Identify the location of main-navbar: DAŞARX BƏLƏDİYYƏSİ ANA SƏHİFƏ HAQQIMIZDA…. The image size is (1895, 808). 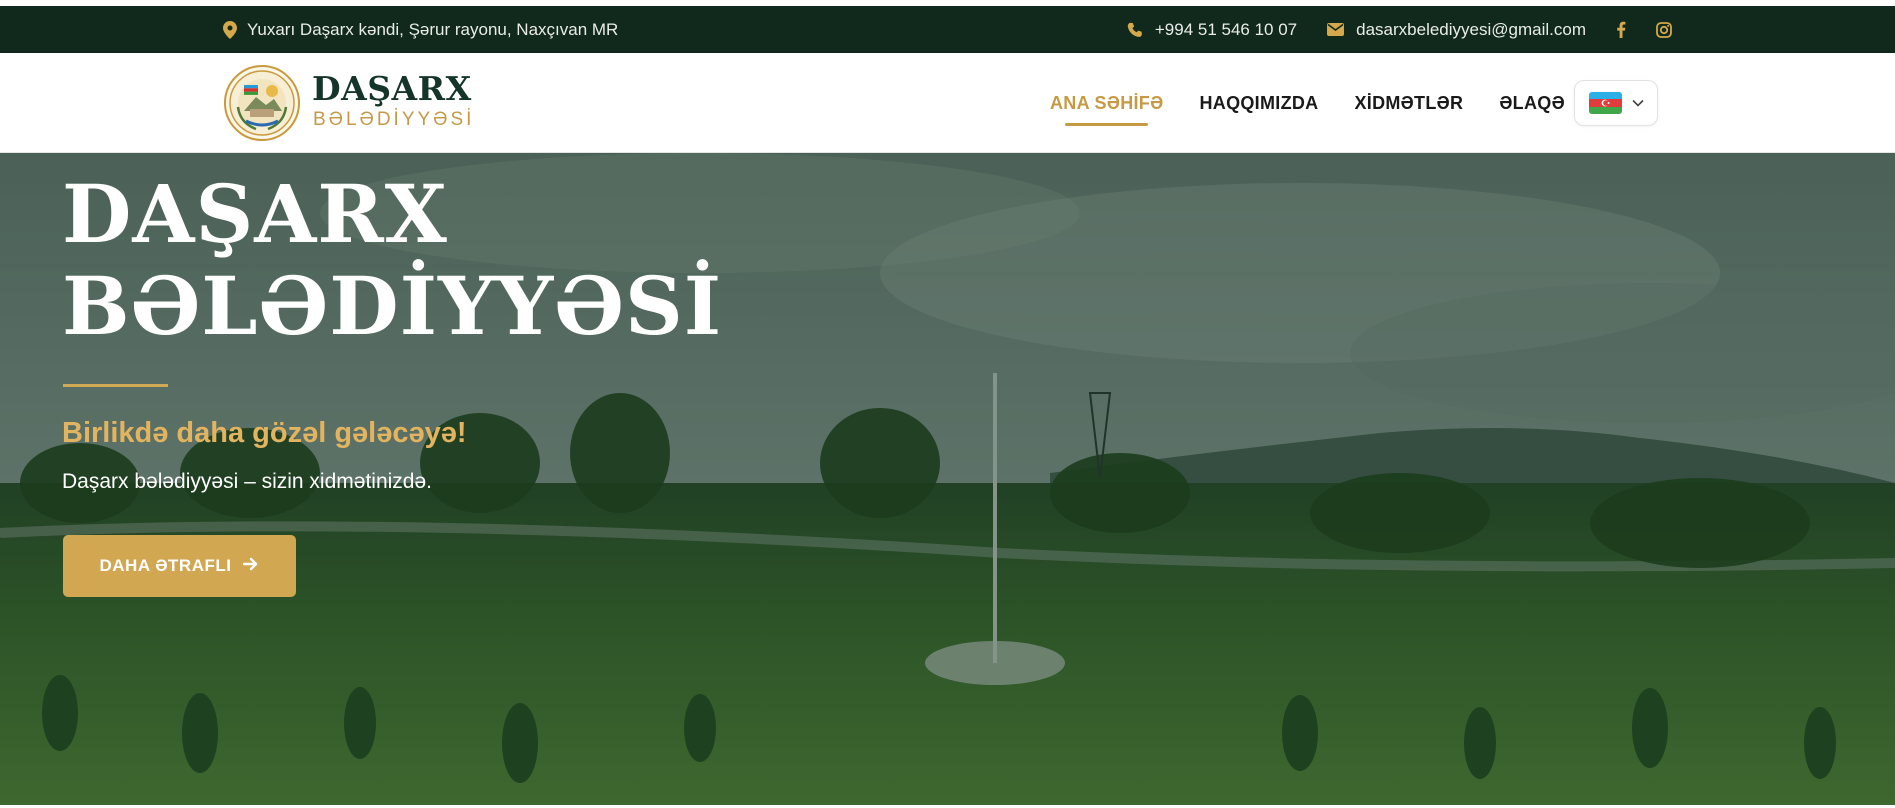
(947, 103).